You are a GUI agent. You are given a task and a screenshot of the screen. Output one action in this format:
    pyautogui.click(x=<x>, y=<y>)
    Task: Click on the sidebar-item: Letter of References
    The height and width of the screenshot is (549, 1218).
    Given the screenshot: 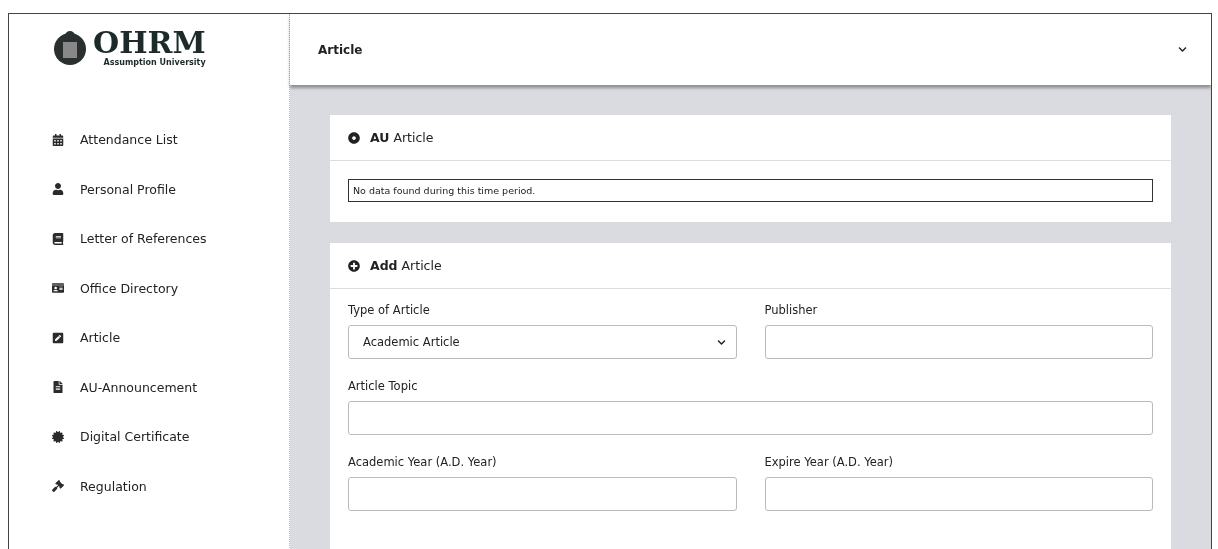 What is the action you would take?
    pyautogui.click(x=149, y=239)
    